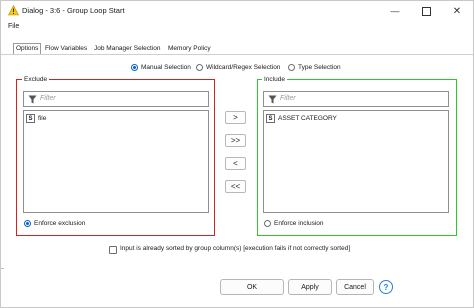  I want to click on maximize-icon, so click(426, 11).